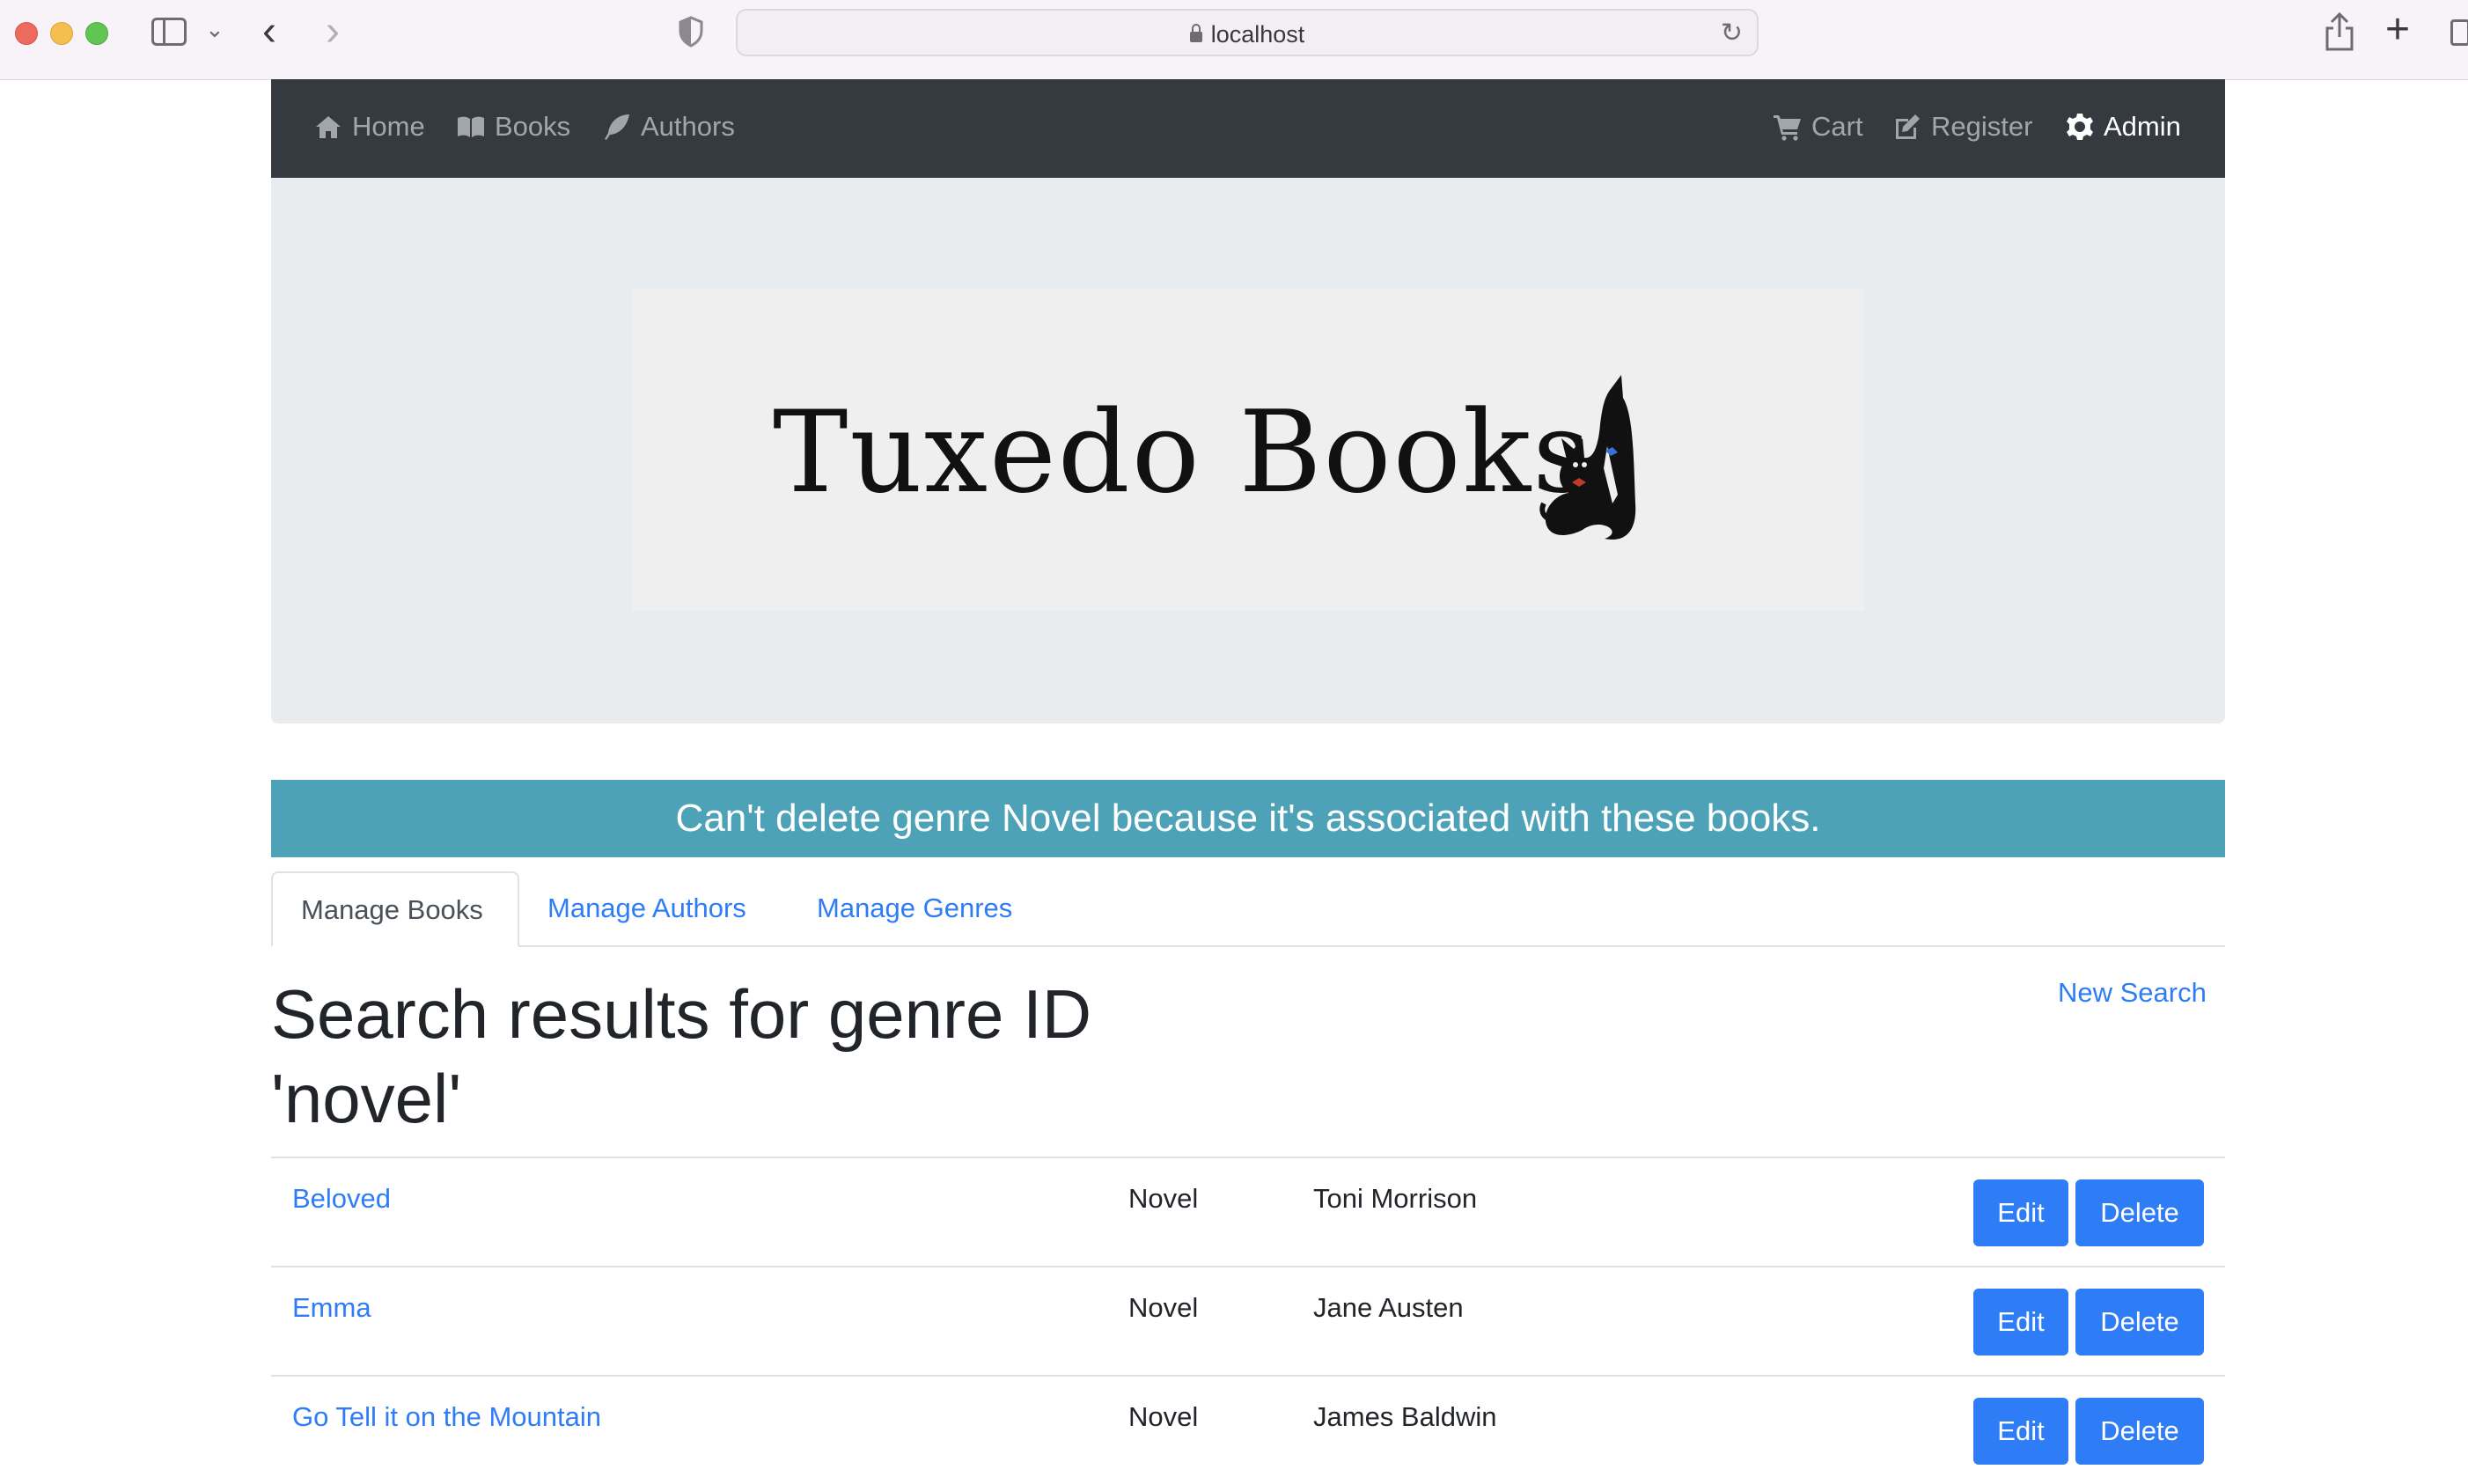 The width and height of the screenshot is (2468, 1484). Describe the element at coordinates (681, 1056) in the screenshot. I see `page-title: Search results for genre ID 'novel'` at that location.